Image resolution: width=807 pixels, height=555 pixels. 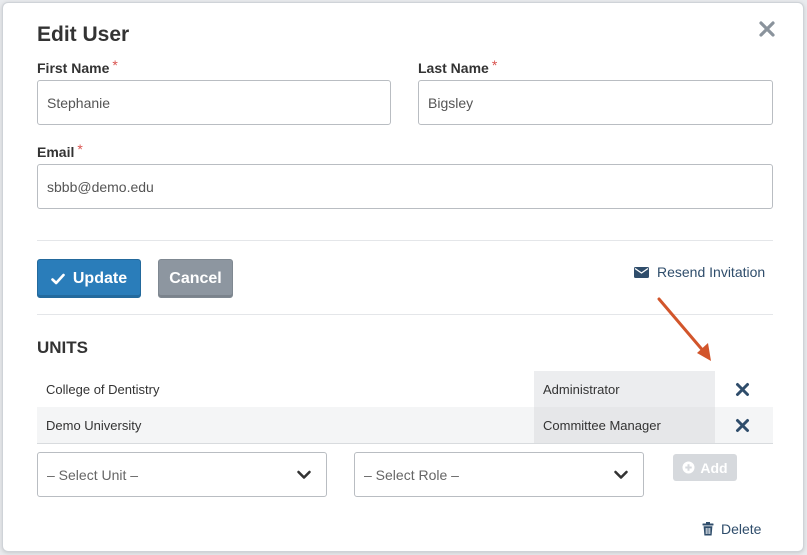 I want to click on trash-icon, so click(x=708, y=529).